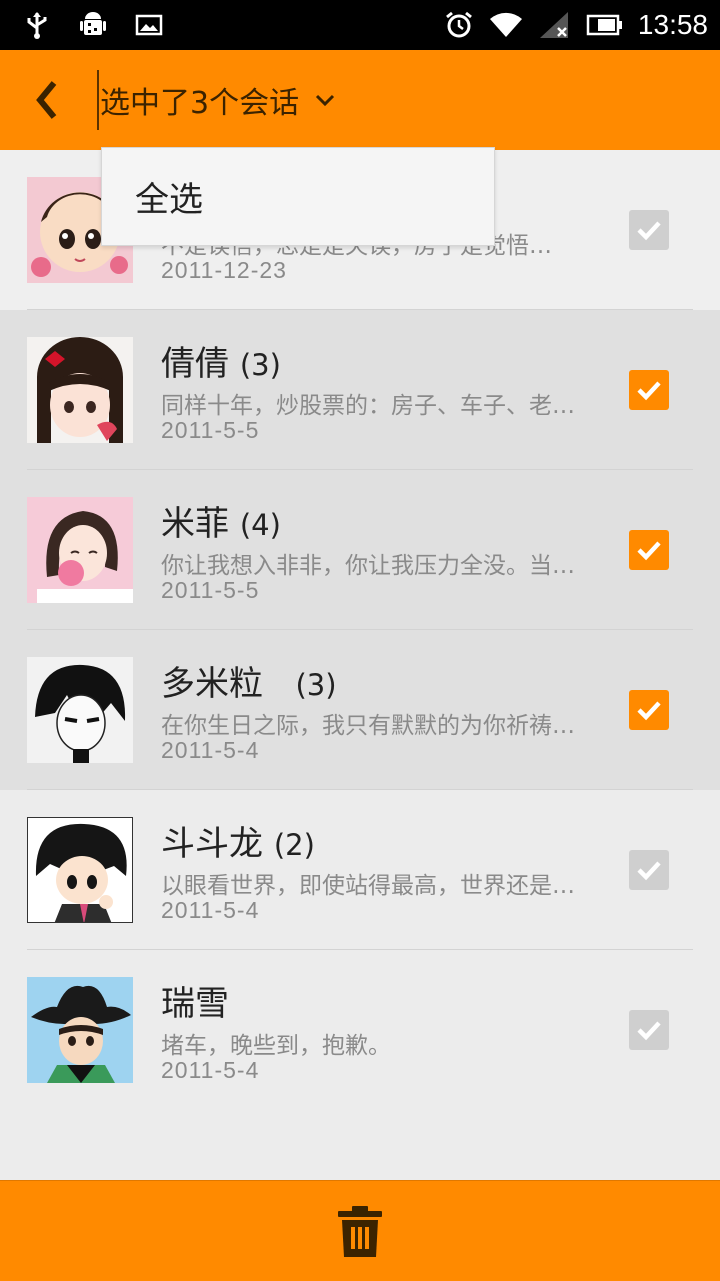 The image size is (720, 1281). I want to click on selection-title: 选中了3个会话, so click(200, 103).